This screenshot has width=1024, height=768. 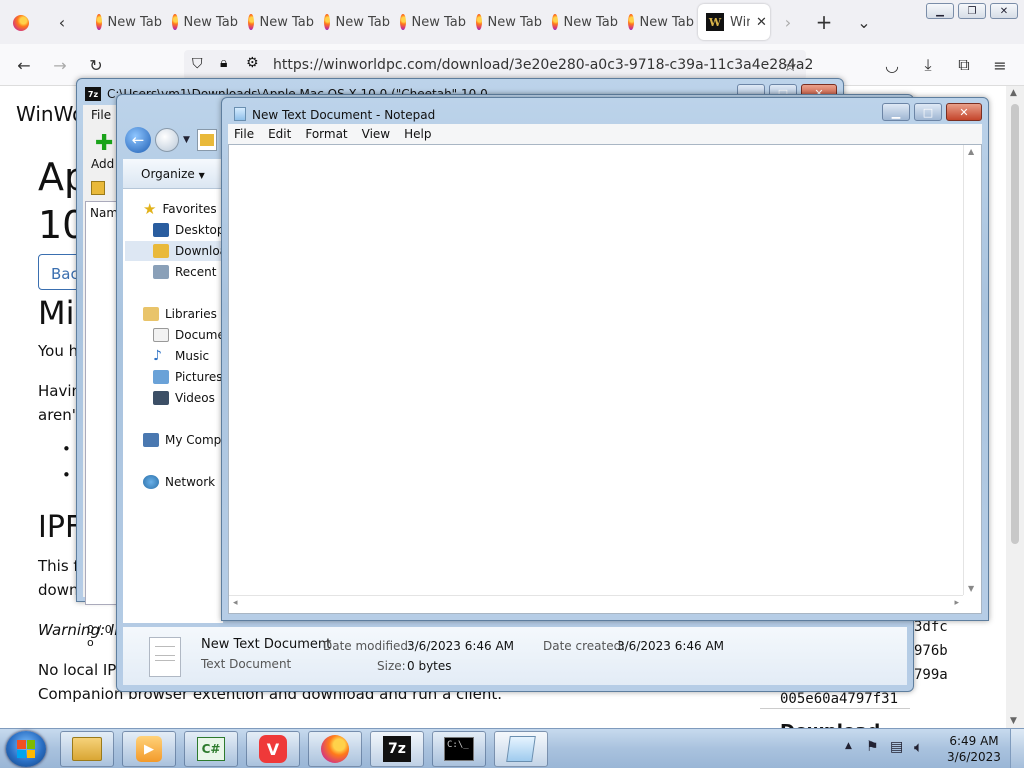 What do you see at coordinates (165, 657) in the screenshot?
I see `text-document-icon` at bounding box center [165, 657].